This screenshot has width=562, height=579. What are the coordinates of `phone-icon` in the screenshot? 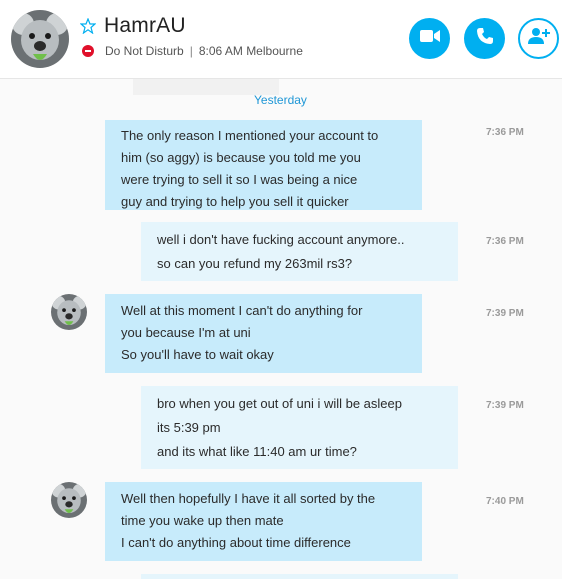 It's located at (485, 38).